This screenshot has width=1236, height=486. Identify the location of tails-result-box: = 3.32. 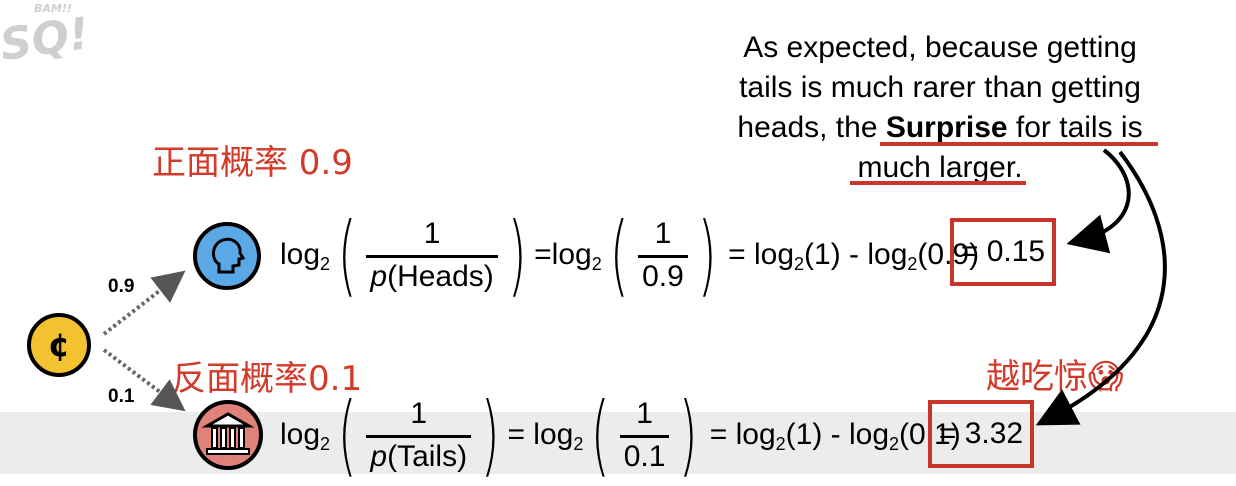
(981, 434).